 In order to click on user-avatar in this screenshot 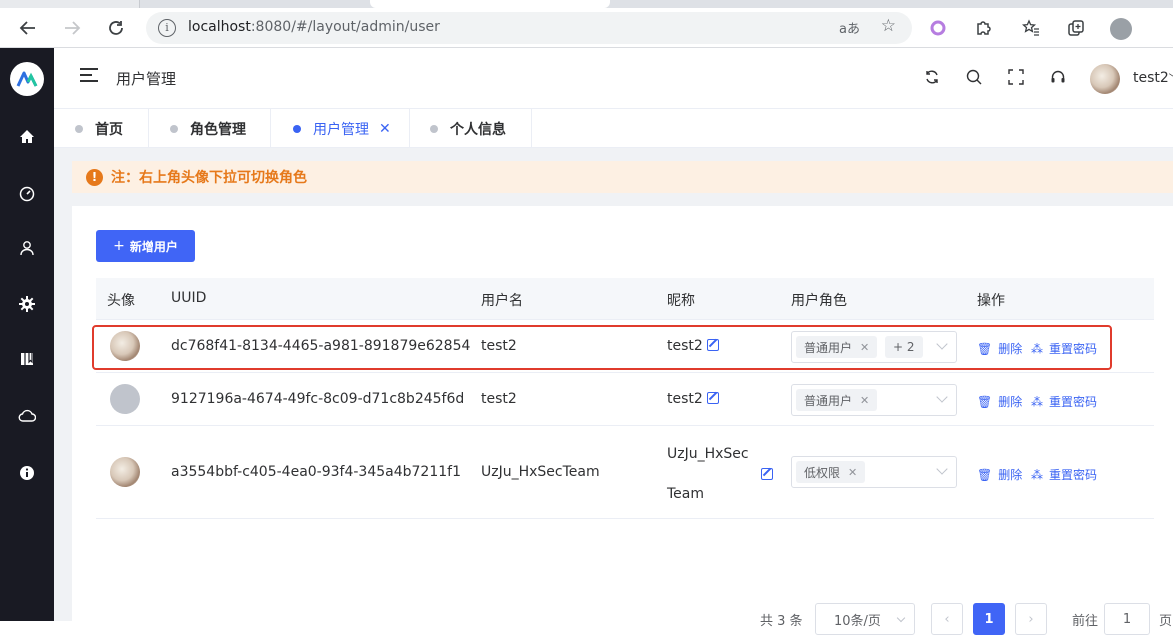, I will do `click(1105, 79)`.